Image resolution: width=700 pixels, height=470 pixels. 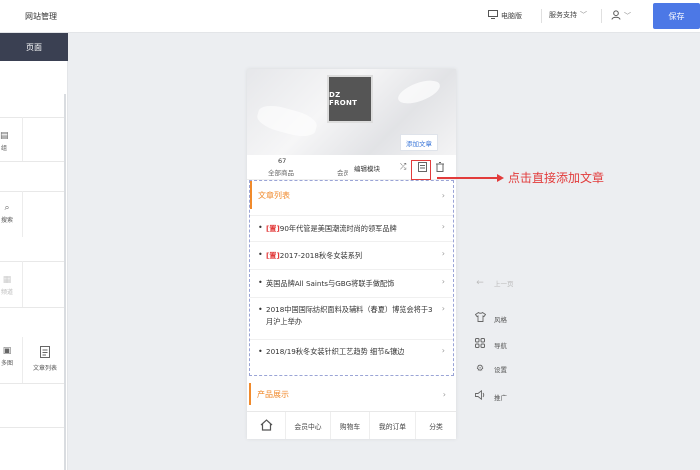 What do you see at coordinates (45, 353) in the screenshot?
I see `document-icon` at bounding box center [45, 353].